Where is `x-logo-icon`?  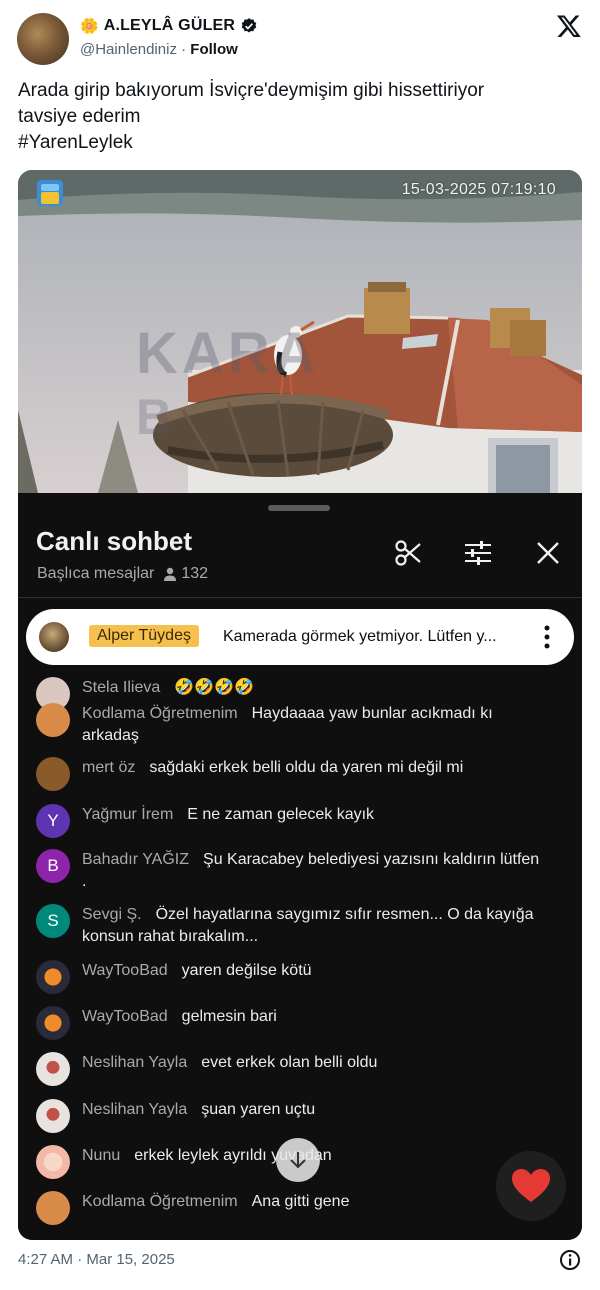 x-logo-icon is located at coordinates (569, 26).